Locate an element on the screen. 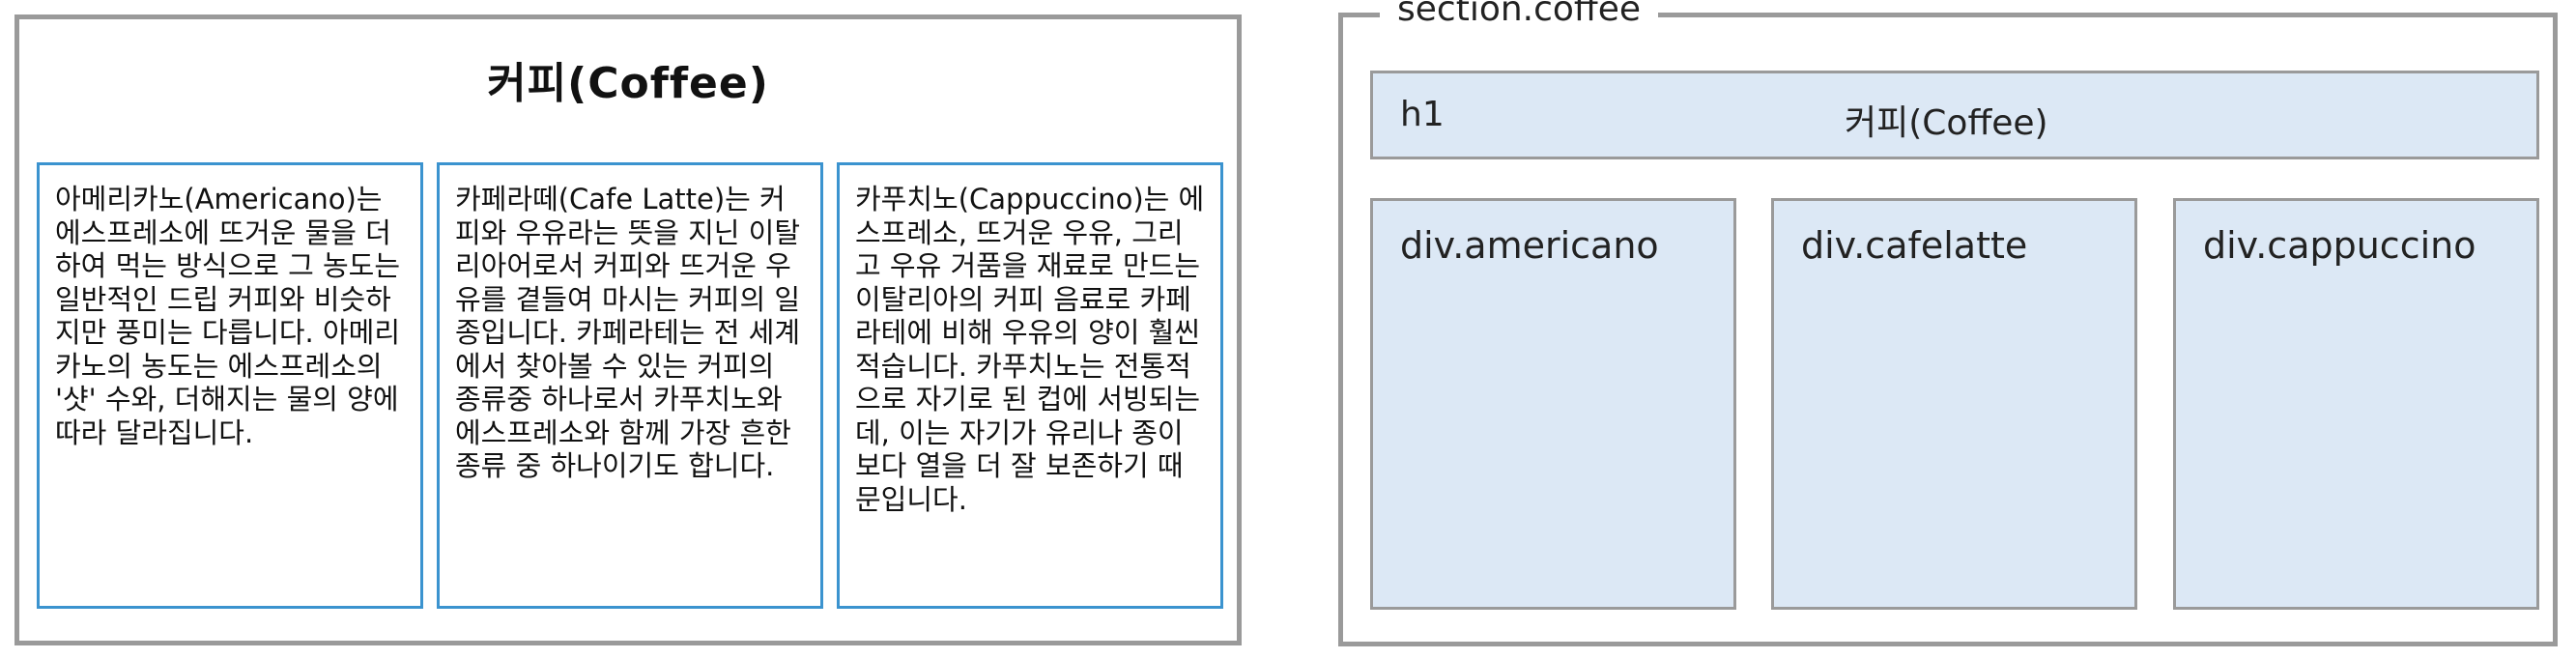 The width and height of the screenshot is (2576, 659). h1-text-label: 커피(Coffee) is located at coordinates (1947, 123).